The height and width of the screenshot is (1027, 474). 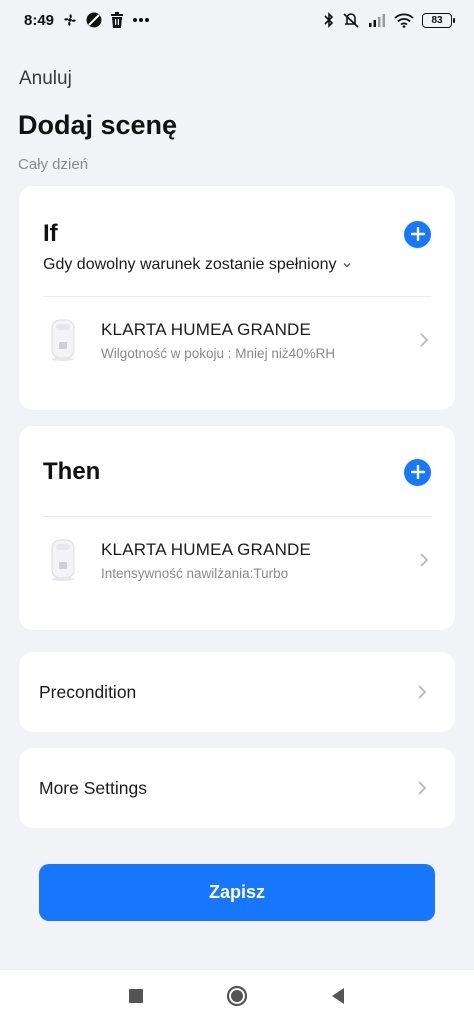 I want to click on fan-icon, so click(x=70, y=20).